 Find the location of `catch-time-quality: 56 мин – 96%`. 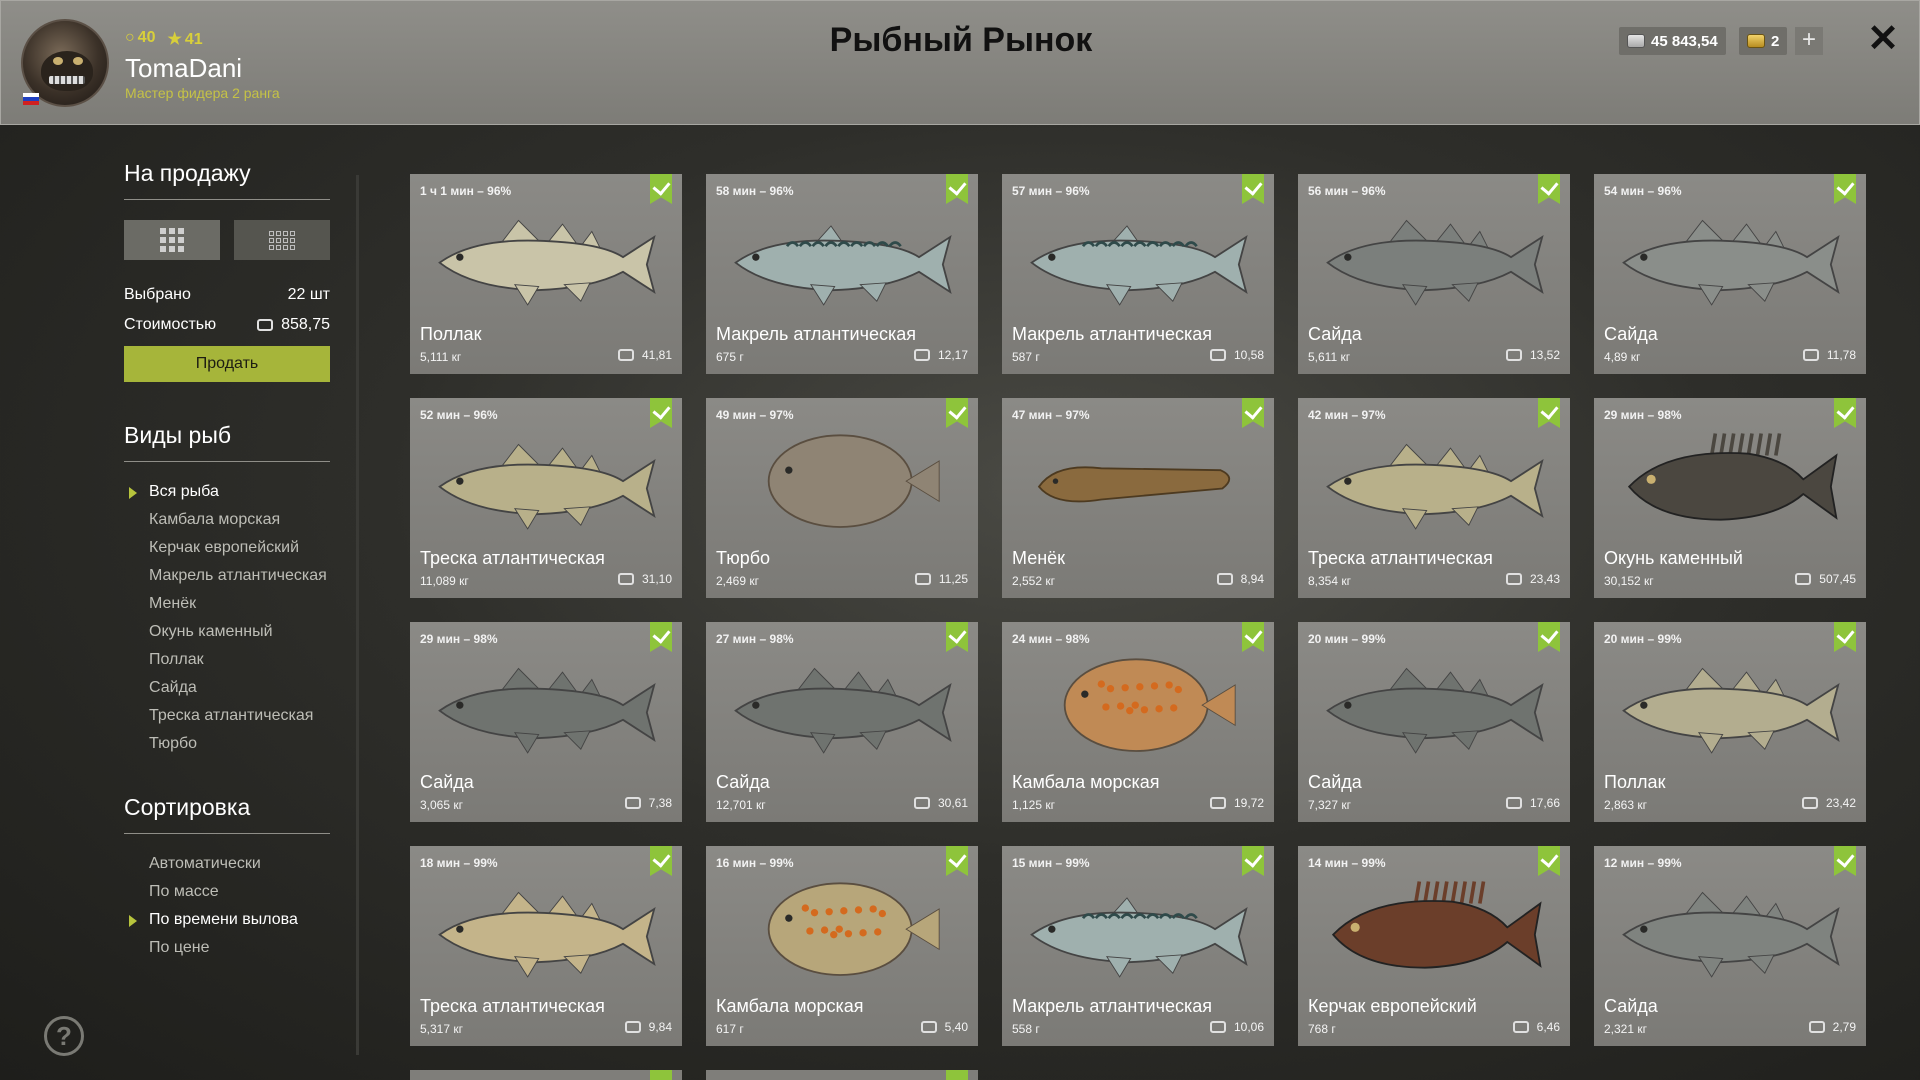

catch-time-quality: 56 мин – 96% is located at coordinates (1347, 191).